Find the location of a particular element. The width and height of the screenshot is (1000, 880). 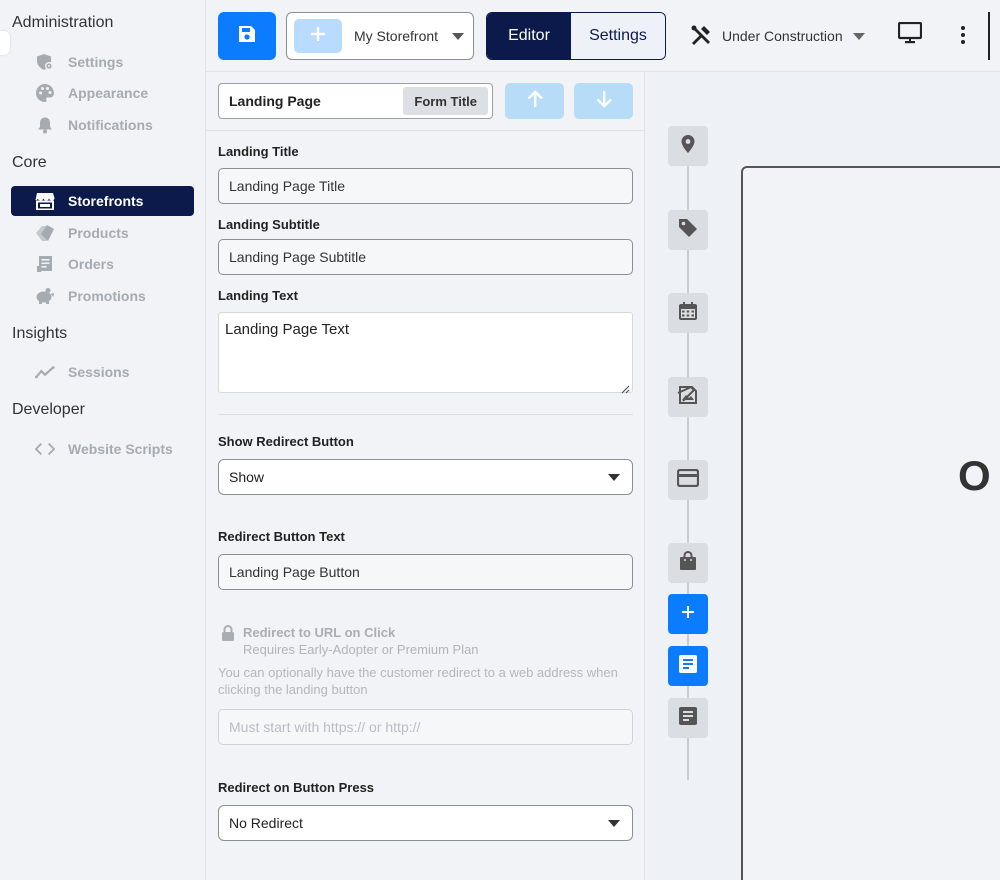

timeline-payment-button is located at coordinates (688, 480).